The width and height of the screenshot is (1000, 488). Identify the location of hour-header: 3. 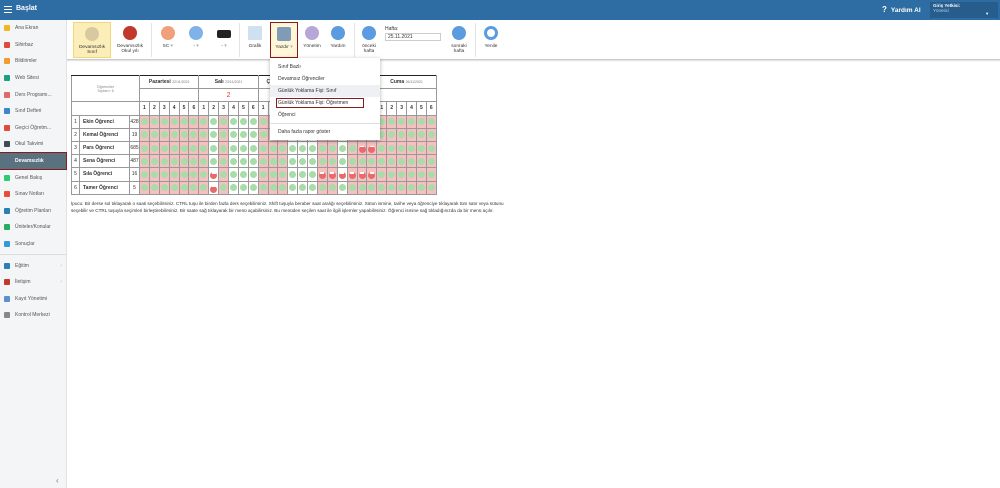
(164, 108).